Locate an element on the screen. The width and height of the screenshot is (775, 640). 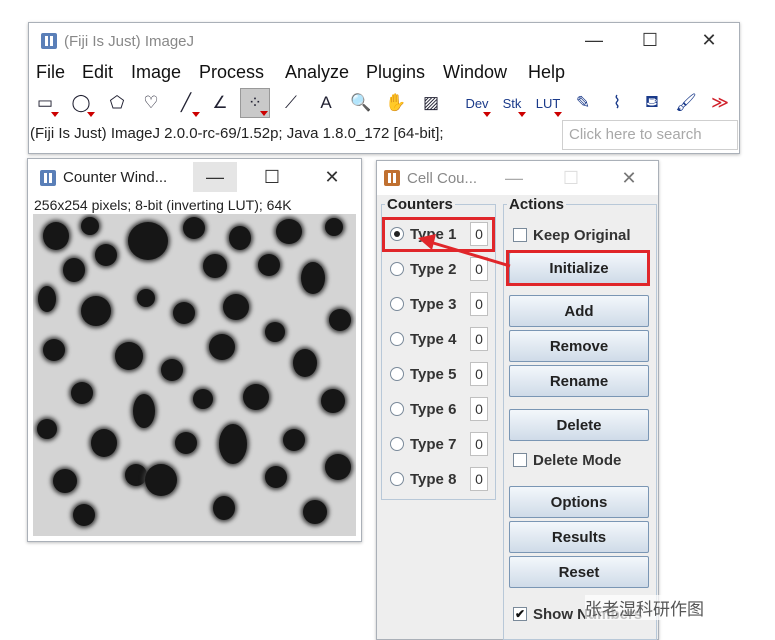
menu-process: Process is located at coordinates (231, 72).